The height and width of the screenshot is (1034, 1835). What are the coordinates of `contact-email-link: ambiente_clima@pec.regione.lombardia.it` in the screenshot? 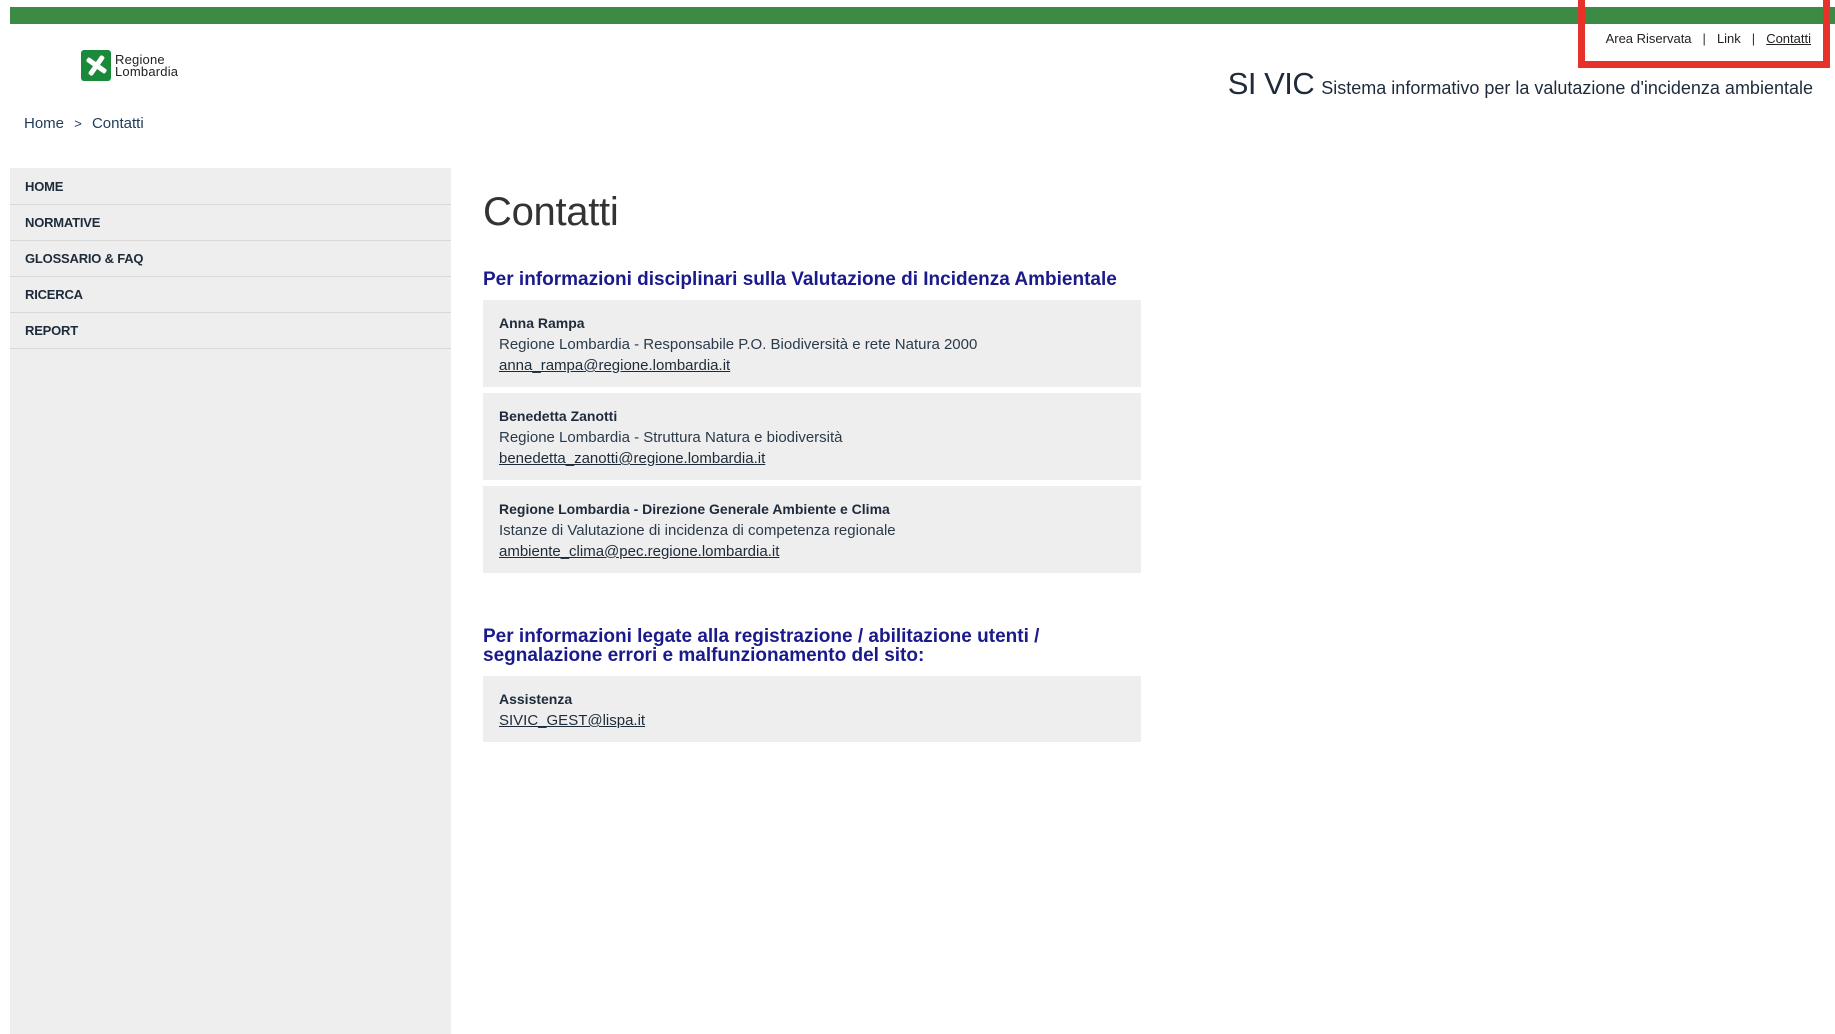 It's located at (639, 551).